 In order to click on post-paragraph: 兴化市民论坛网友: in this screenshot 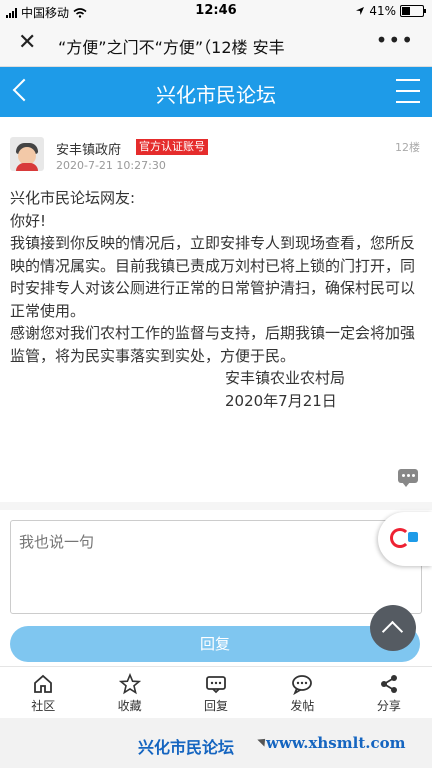, I will do `click(73, 198)`.